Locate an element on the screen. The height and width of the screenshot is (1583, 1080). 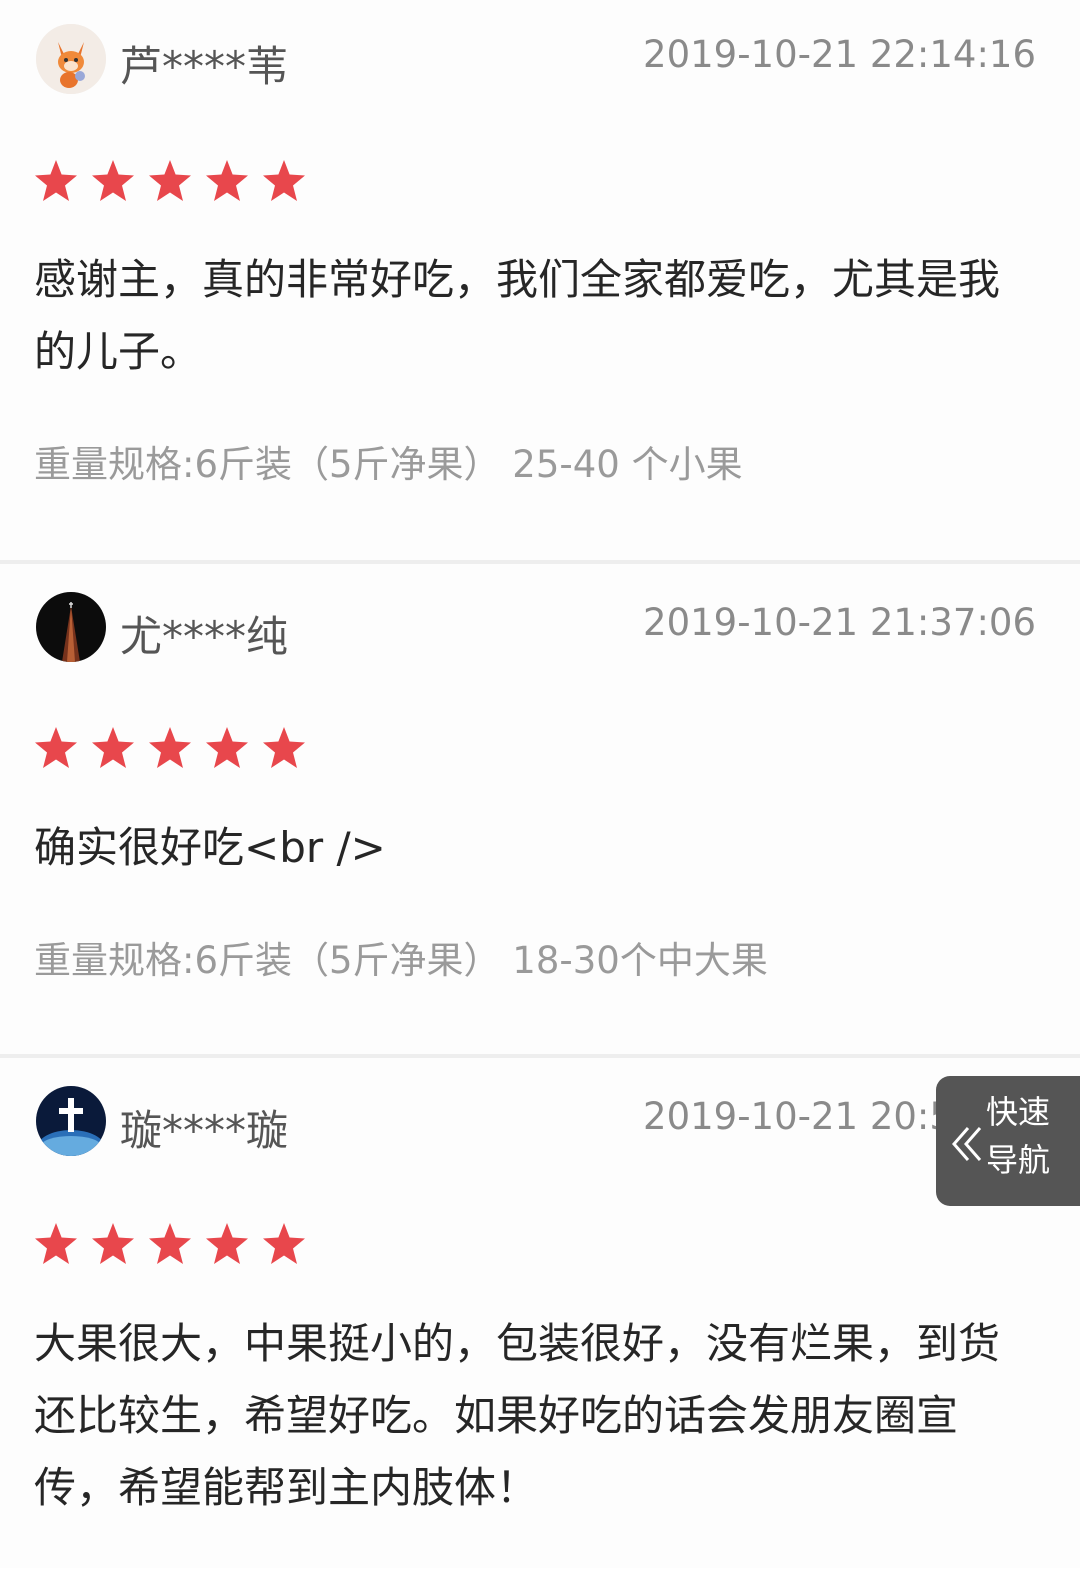
cross-globe-avatar-icon is located at coordinates (71, 1121).